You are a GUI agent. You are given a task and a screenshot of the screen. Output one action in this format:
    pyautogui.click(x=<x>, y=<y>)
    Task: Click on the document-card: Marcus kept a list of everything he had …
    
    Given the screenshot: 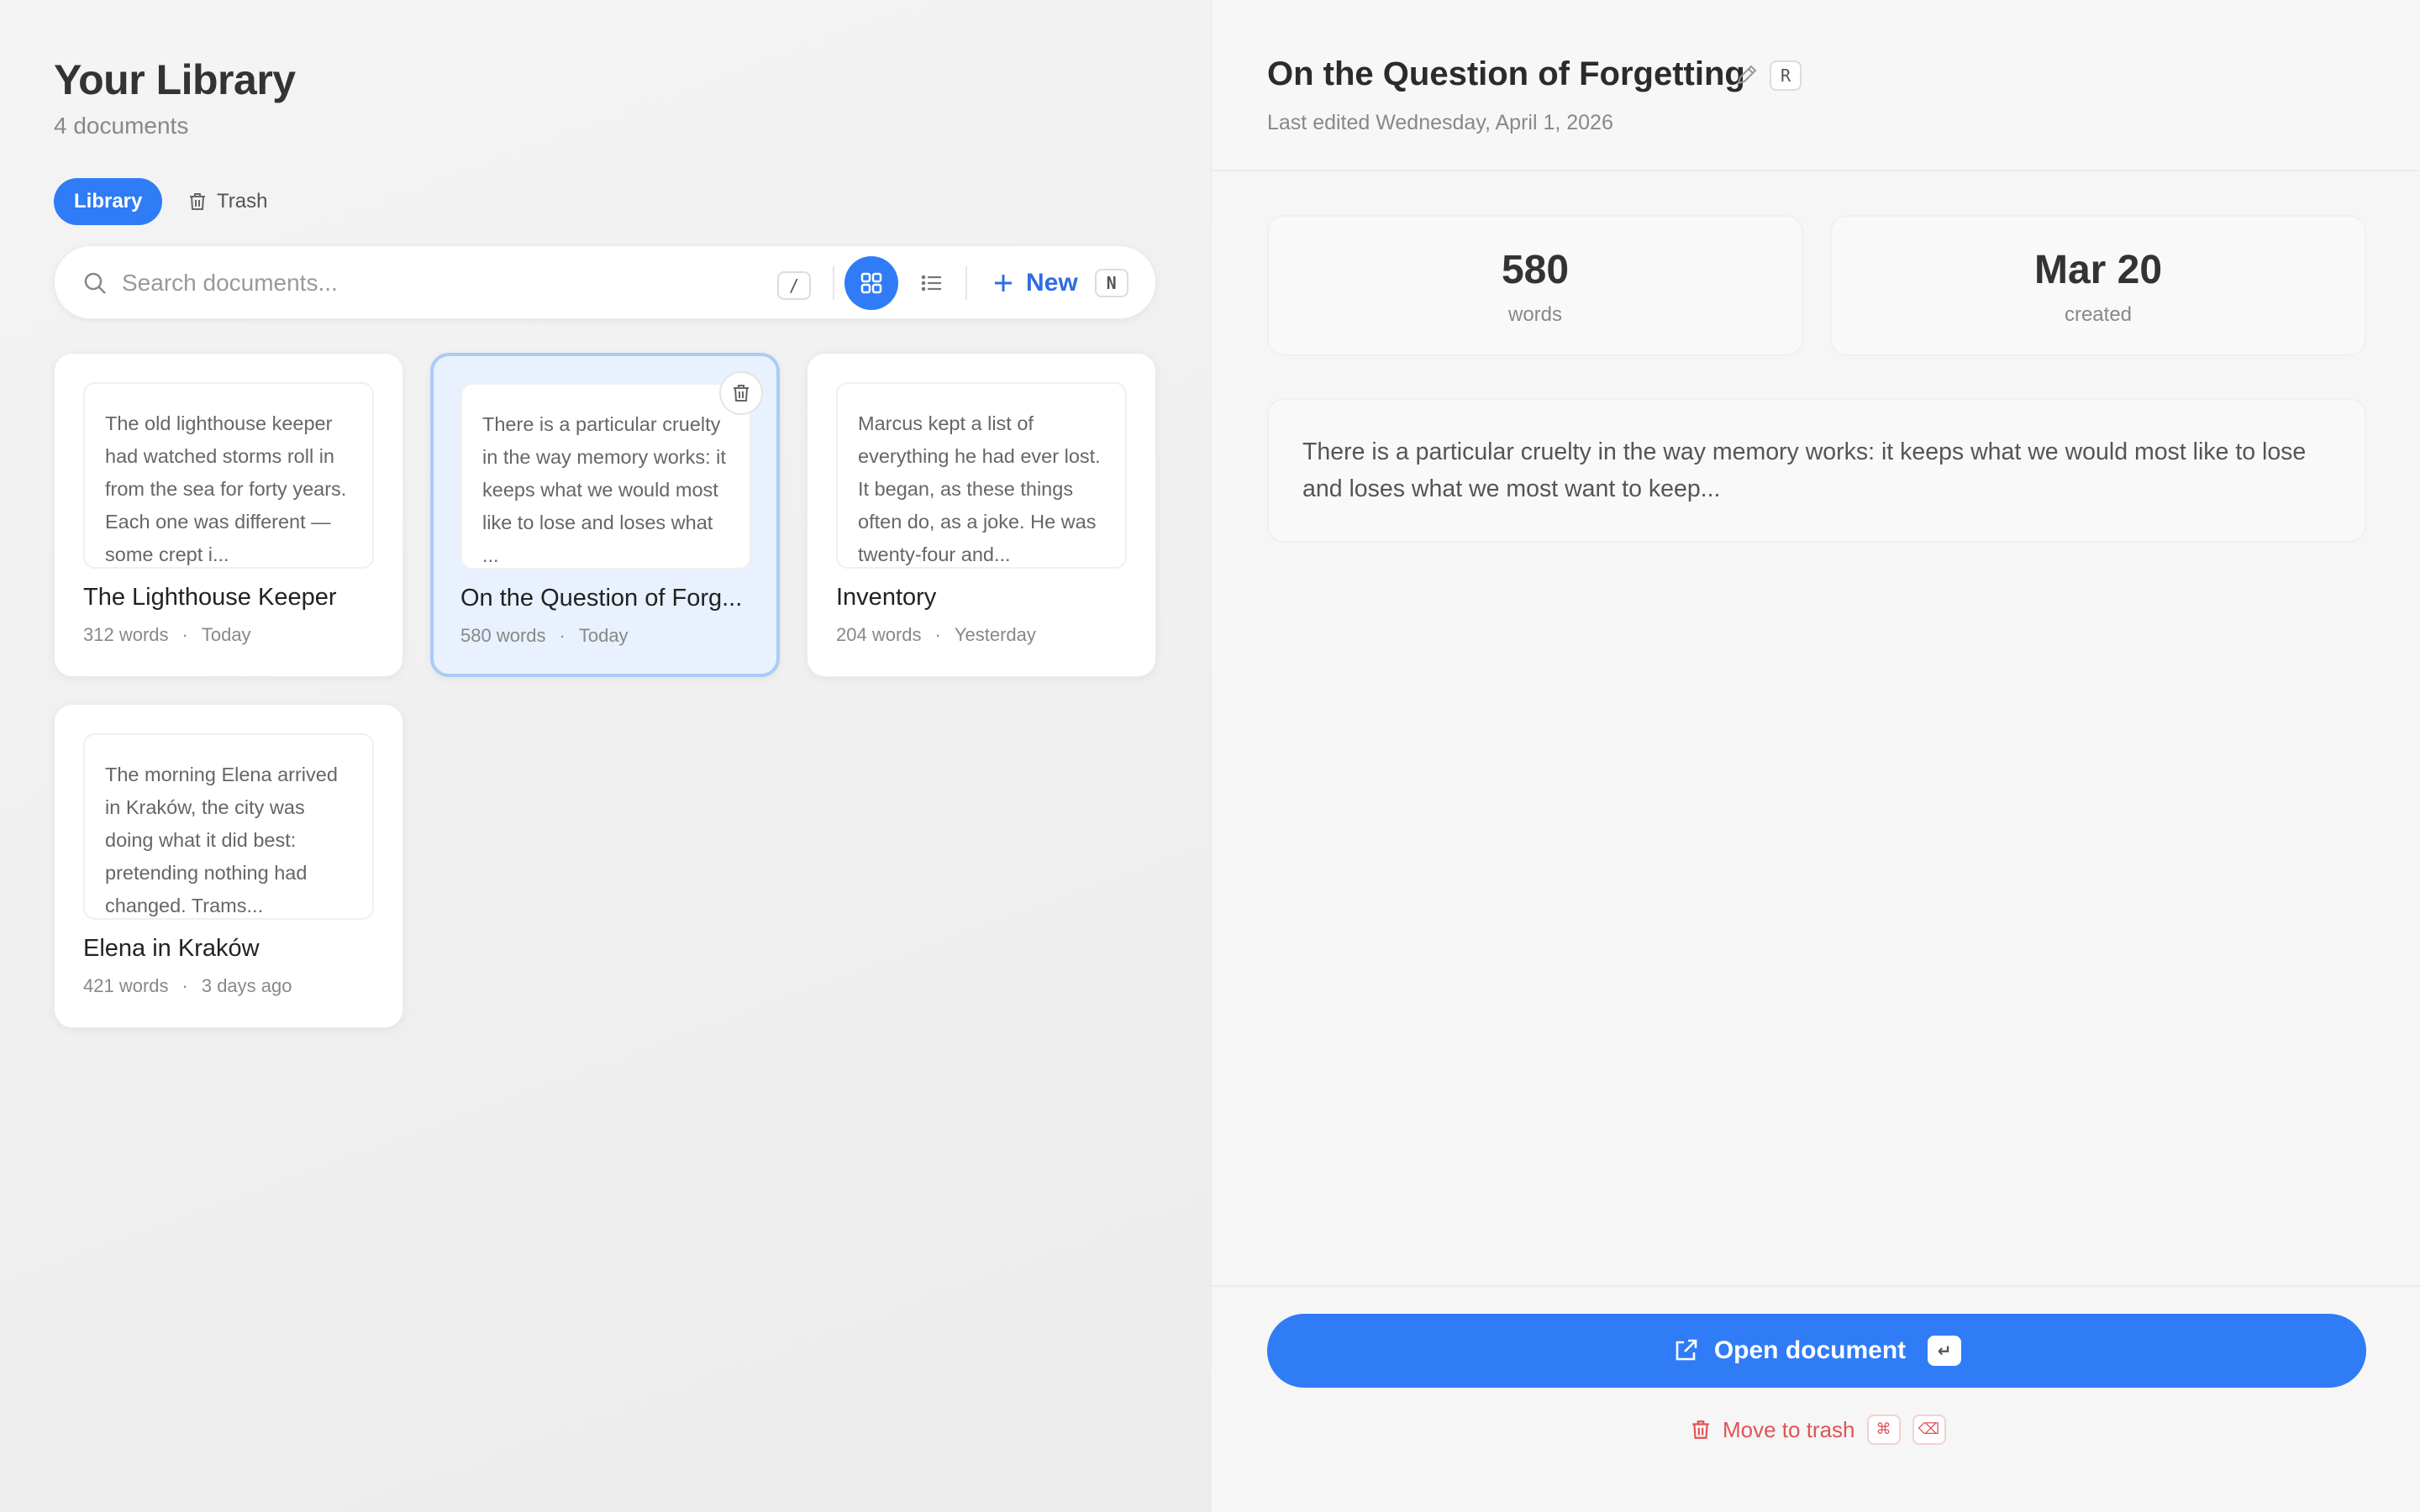 What is the action you would take?
    pyautogui.click(x=982, y=515)
    